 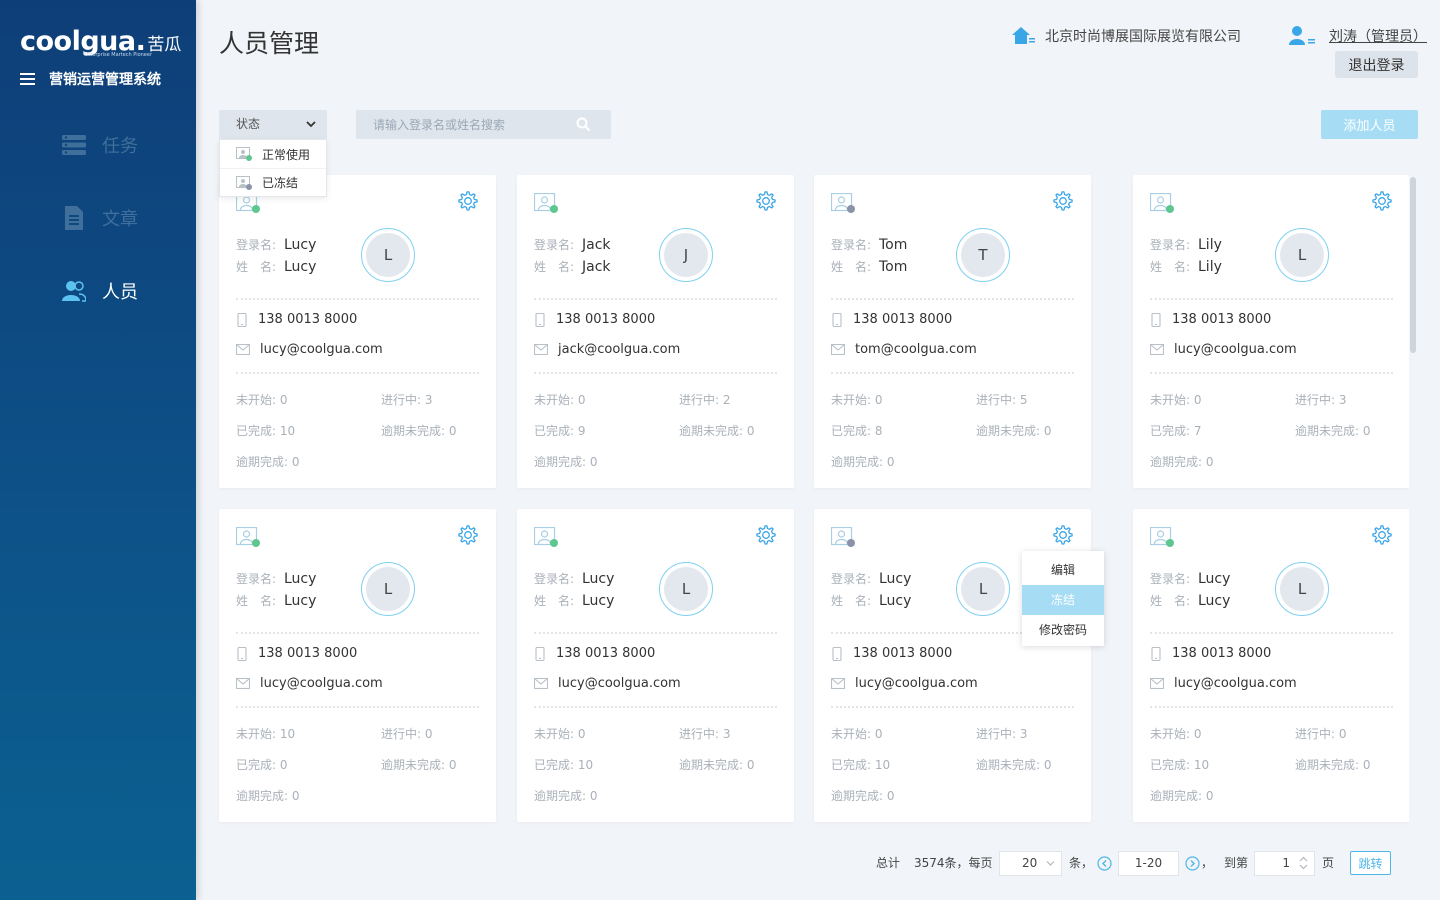 What do you see at coordinates (1104, 863) in the screenshot?
I see `prev-page-icon` at bounding box center [1104, 863].